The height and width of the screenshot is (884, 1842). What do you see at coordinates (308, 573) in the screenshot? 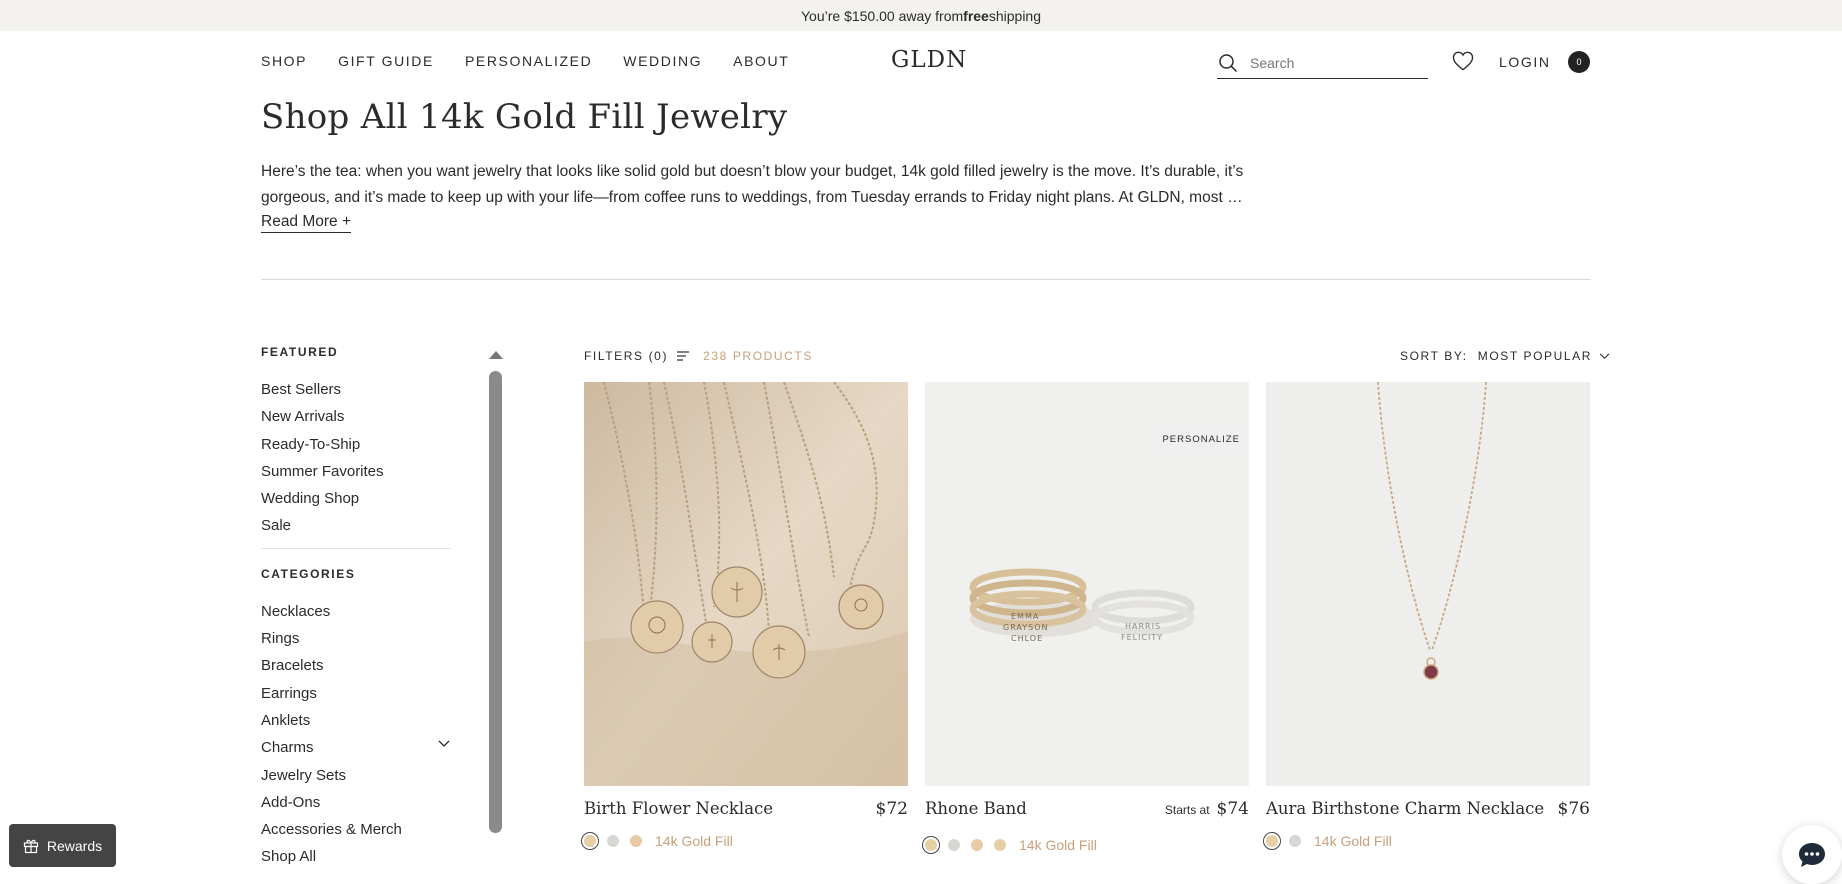
I see `categories-heading: CATEGORIES` at bounding box center [308, 573].